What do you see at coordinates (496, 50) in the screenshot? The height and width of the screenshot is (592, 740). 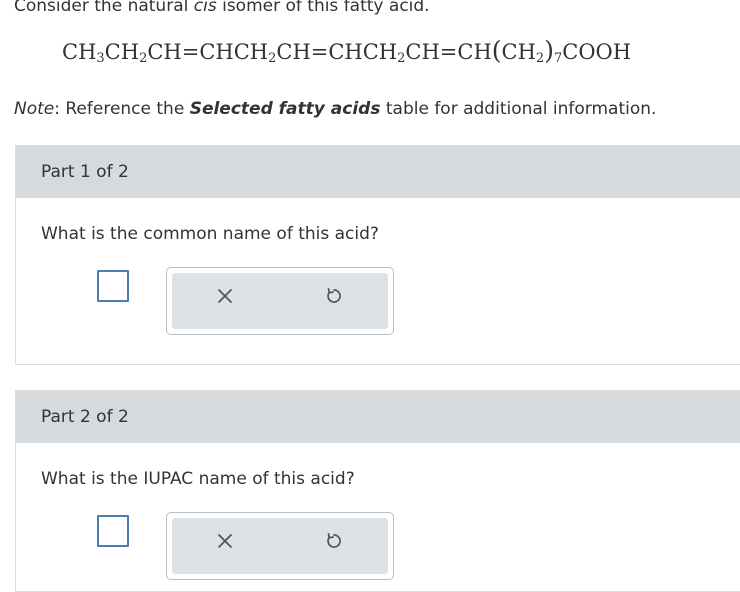 I see `formula-paren: (` at bounding box center [496, 50].